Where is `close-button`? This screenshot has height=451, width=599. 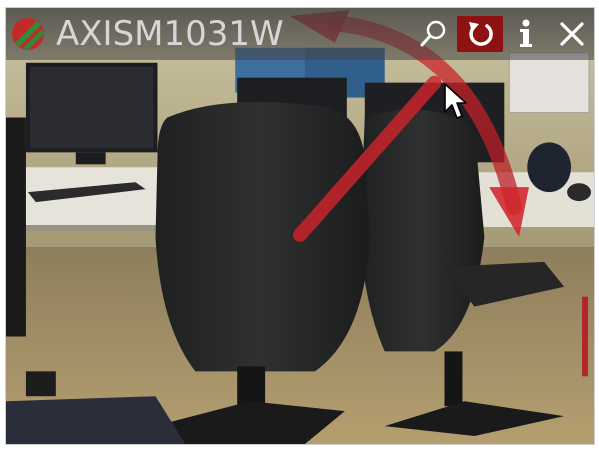
close-button is located at coordinates (572, 34).